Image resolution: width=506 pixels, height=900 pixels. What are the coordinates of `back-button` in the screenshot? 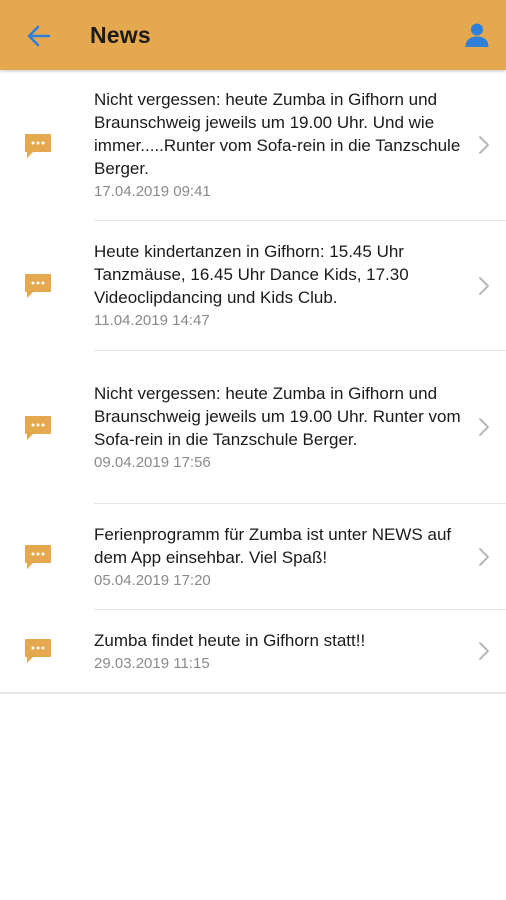 It's located at (39, 36).